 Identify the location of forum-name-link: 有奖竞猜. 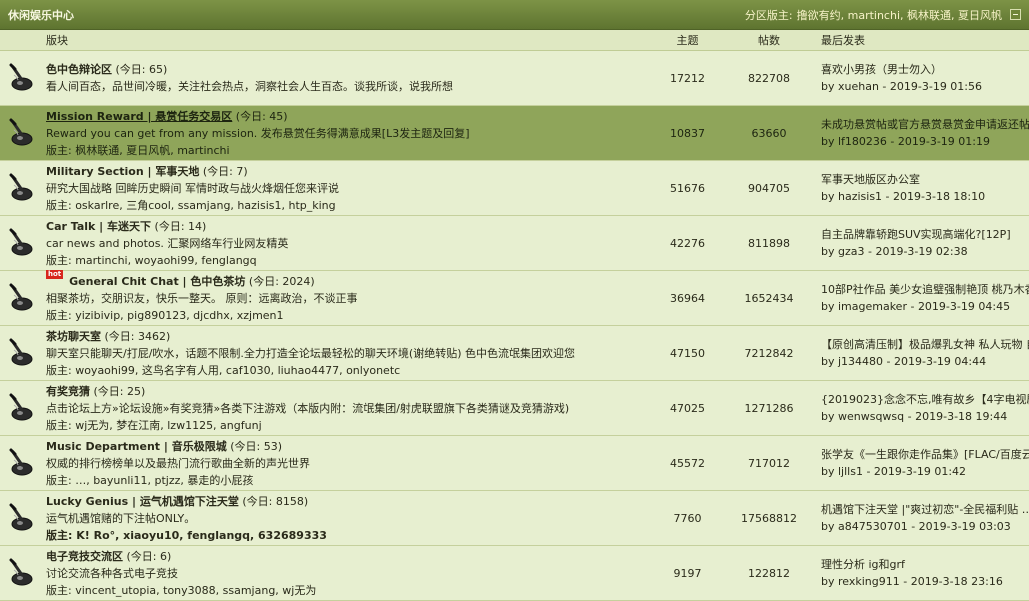
(68, 391).